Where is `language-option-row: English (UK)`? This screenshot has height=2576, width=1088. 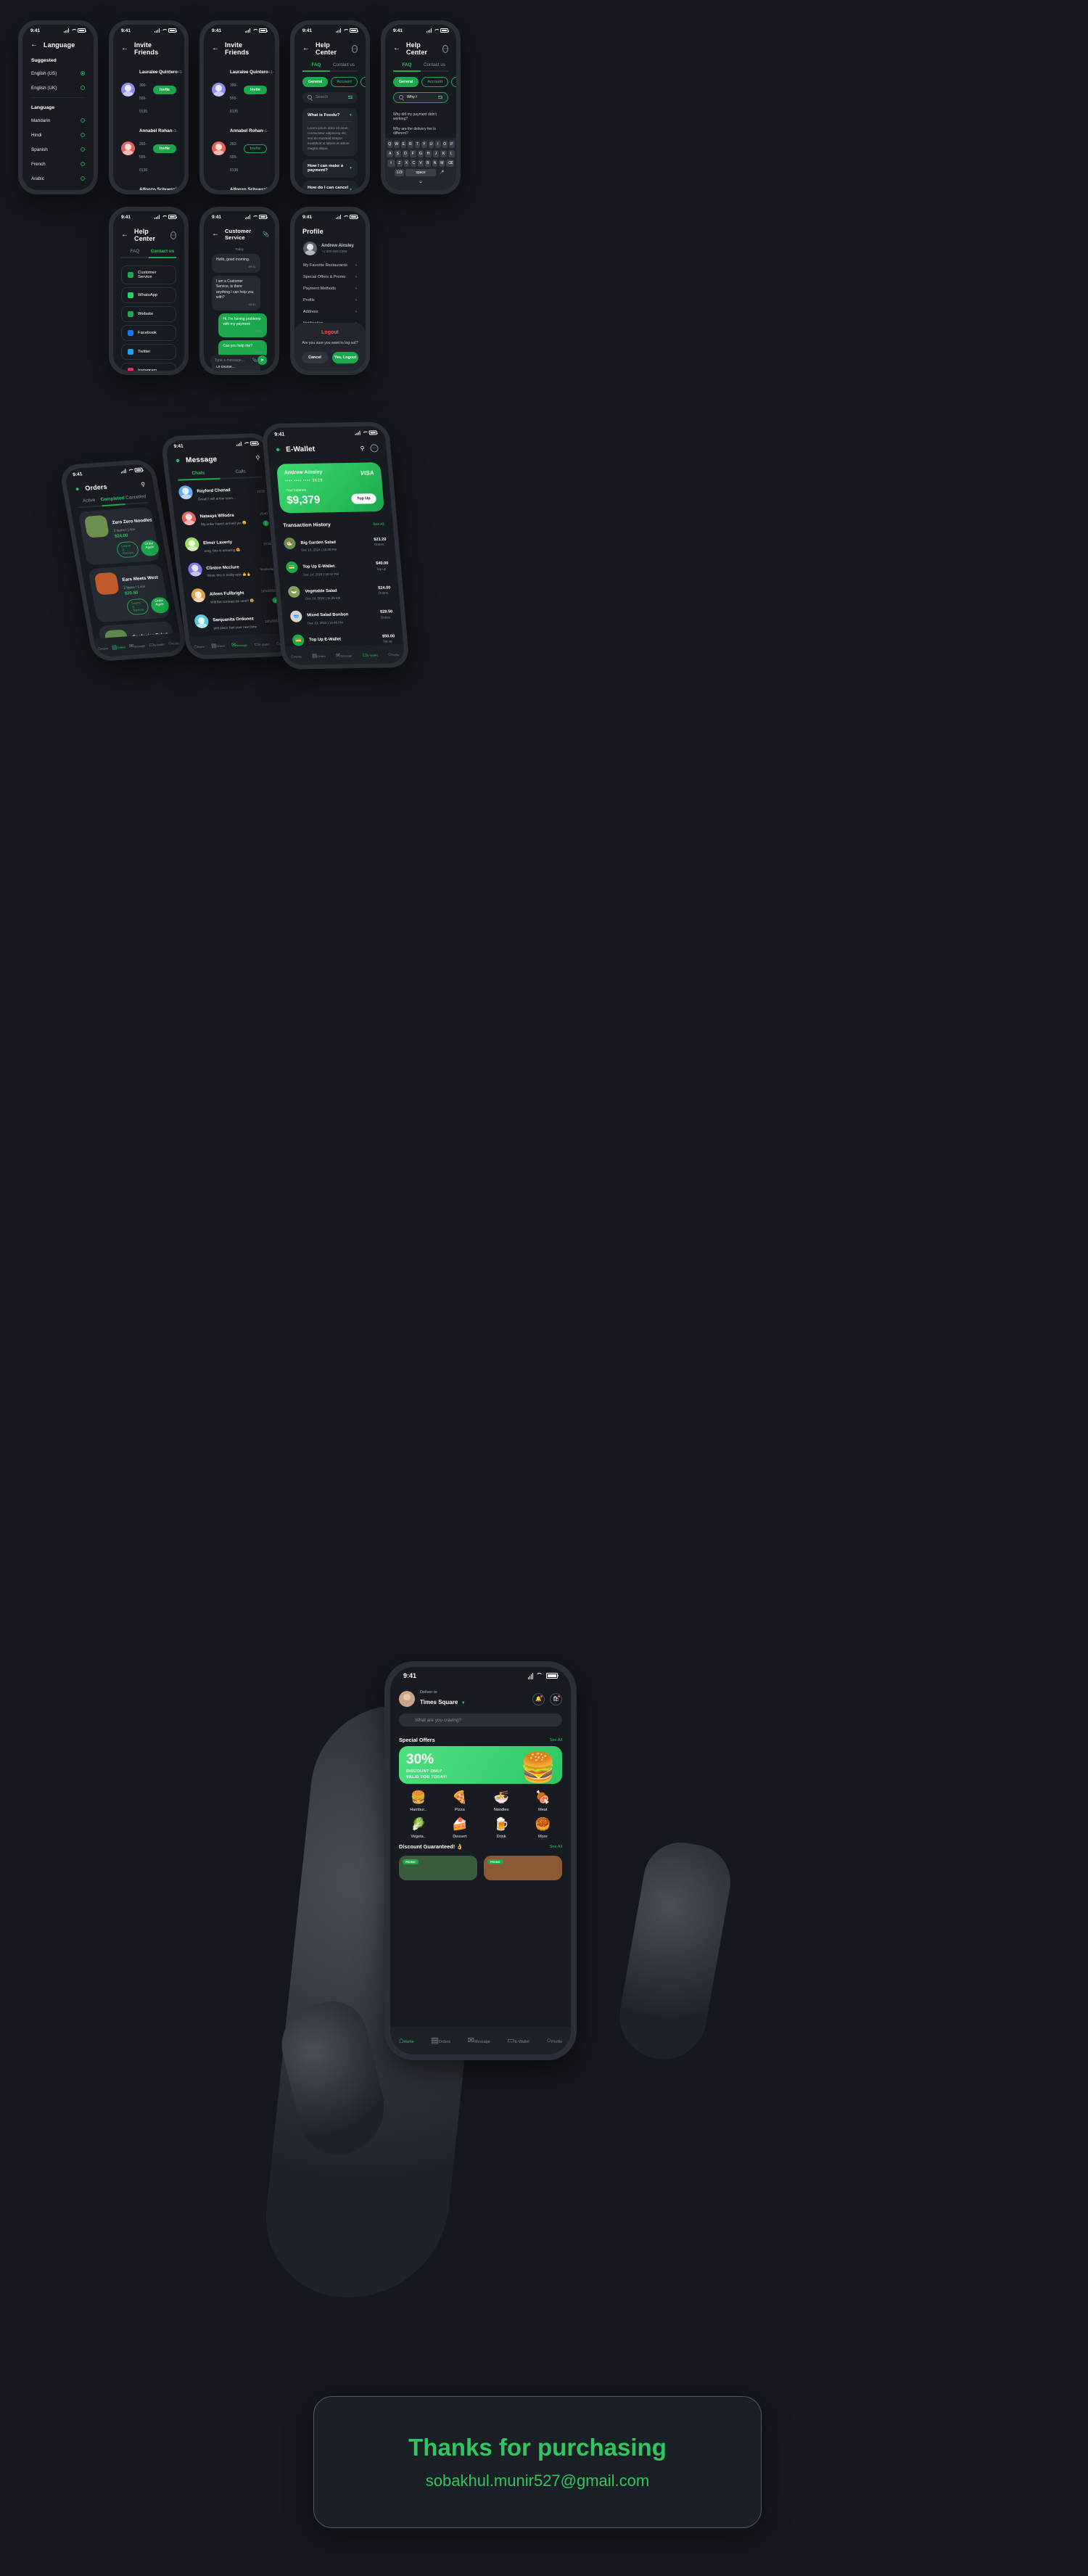 language-option-row: English (UK) is located at coordinates (58, 88).